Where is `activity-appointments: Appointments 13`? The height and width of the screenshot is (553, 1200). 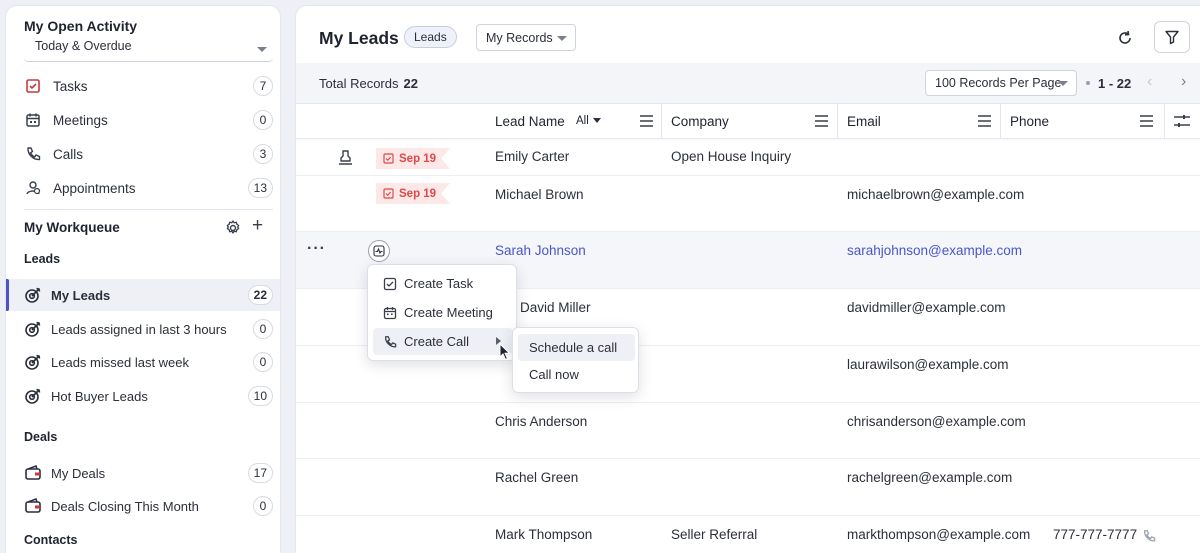 activity-appointments: Appointments 13 is located at coordinates (148, 188).